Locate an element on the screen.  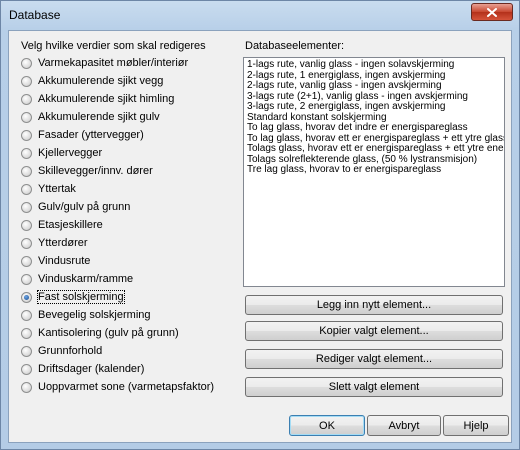
radio-option: Uoppvarmet sone (varmetapsfaktor) is located at coordinates (117, 387).